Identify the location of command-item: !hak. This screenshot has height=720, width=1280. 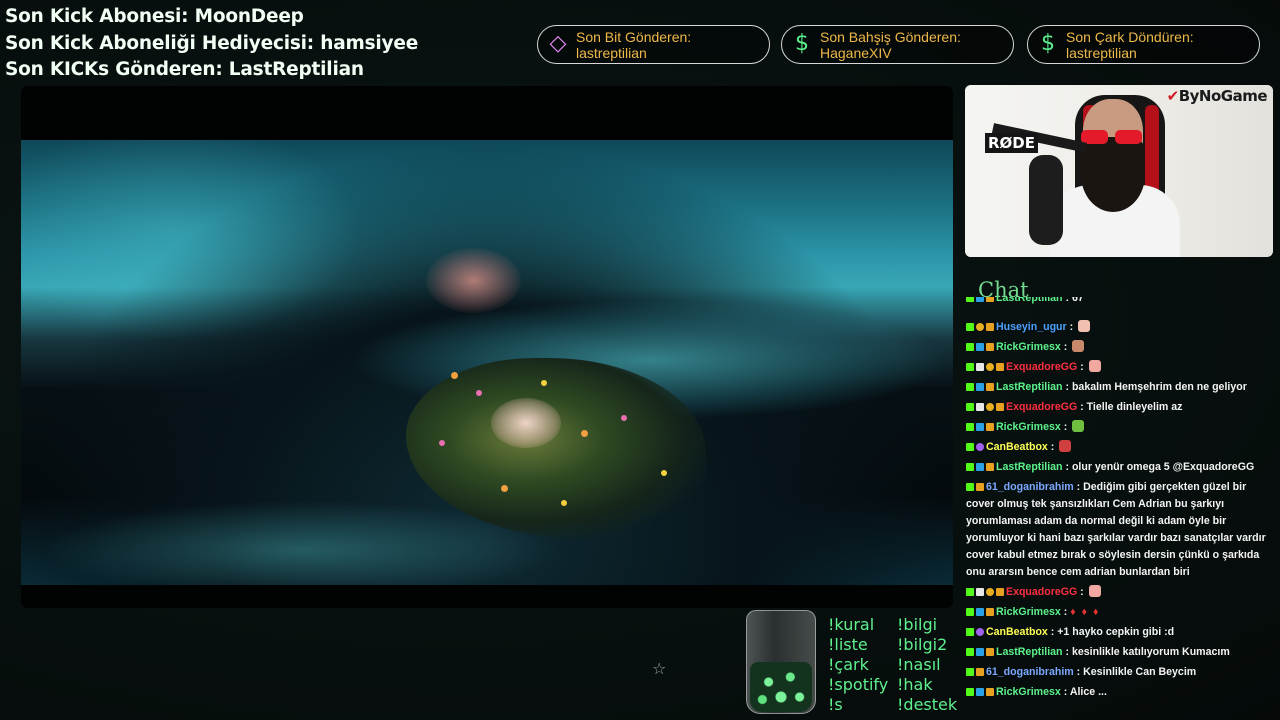
(915, 684).